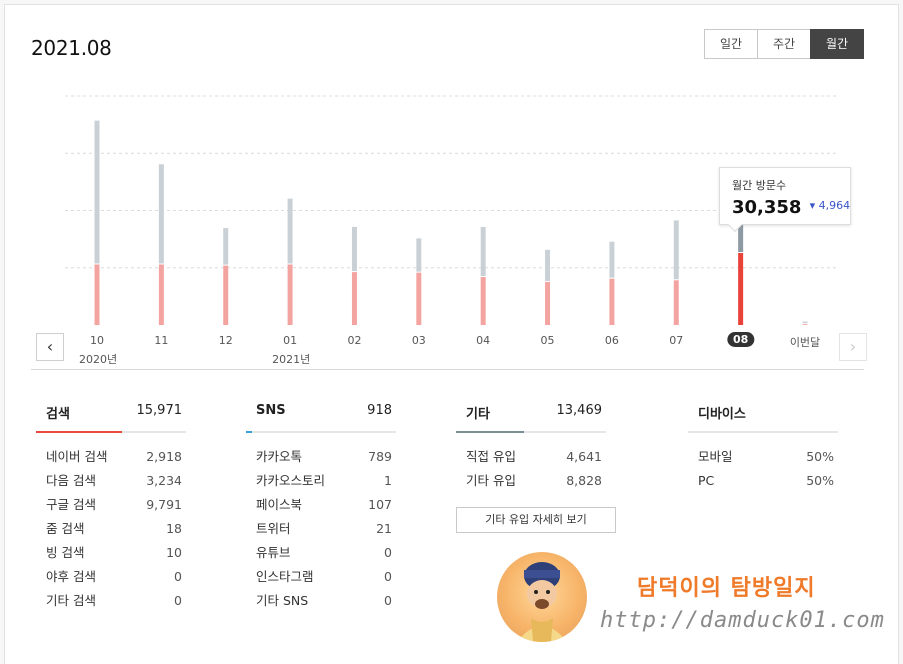 The width and height of the screenshot is (903, 664). Describe the element at coordinates (805, 342) in the screenshot. I see `x-tick-label: 이번달` at that location.